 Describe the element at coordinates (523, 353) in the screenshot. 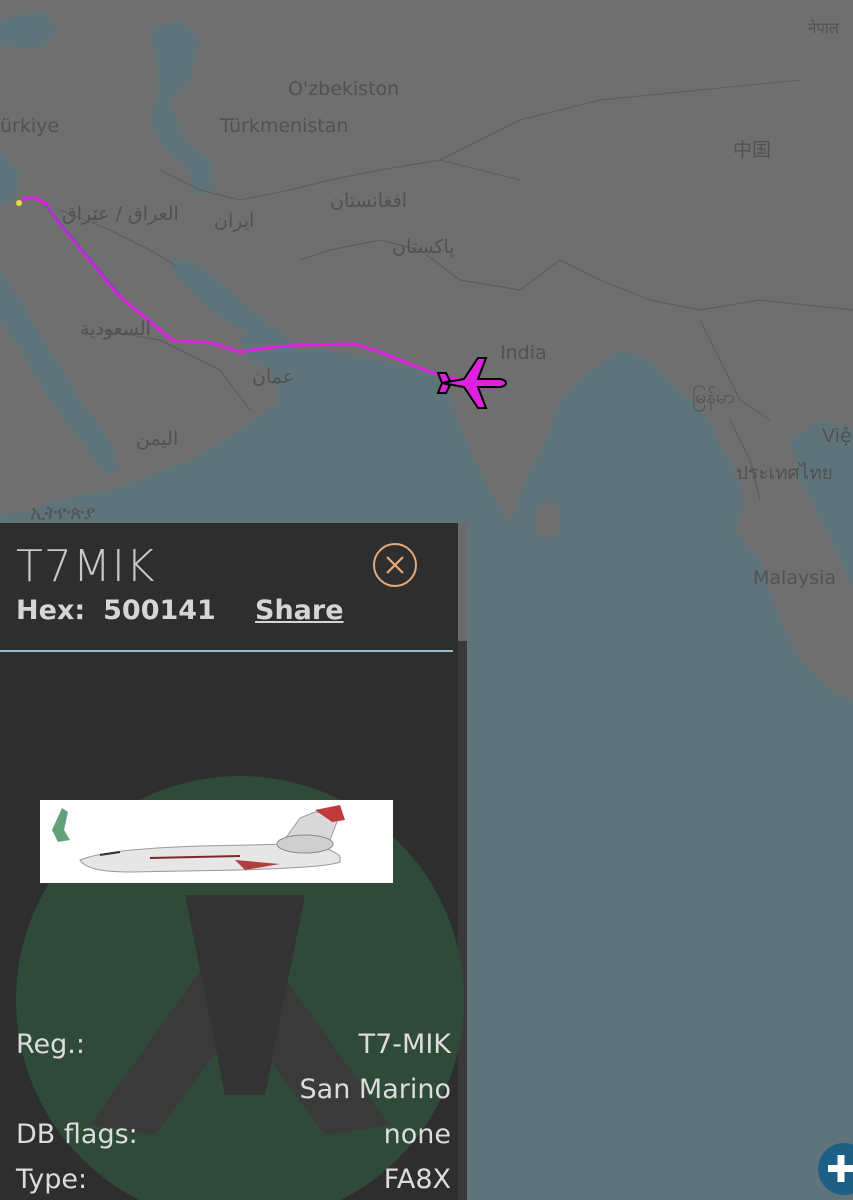

I see `map-label-india: India` at that location.